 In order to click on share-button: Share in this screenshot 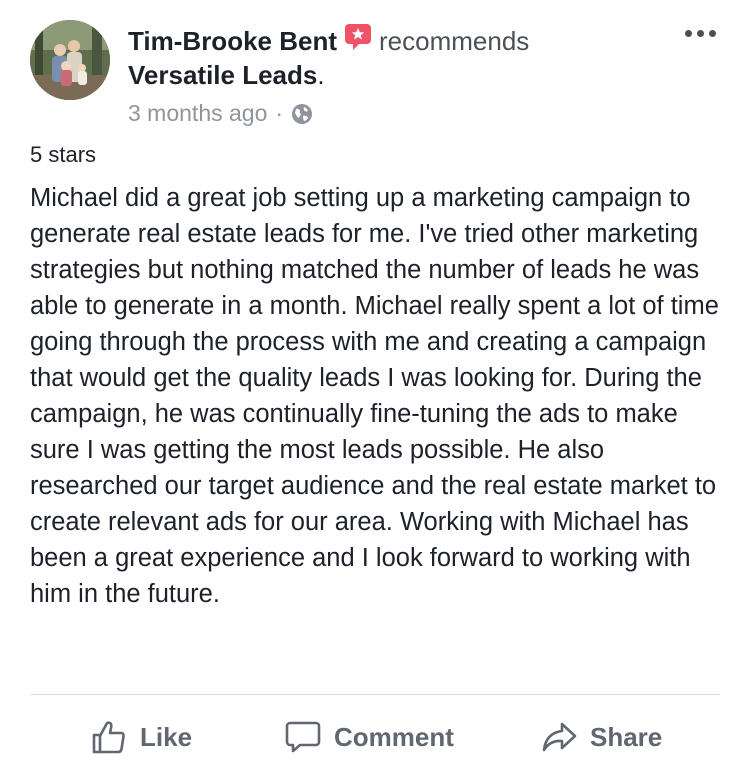, I will do `click(601, 737)`.